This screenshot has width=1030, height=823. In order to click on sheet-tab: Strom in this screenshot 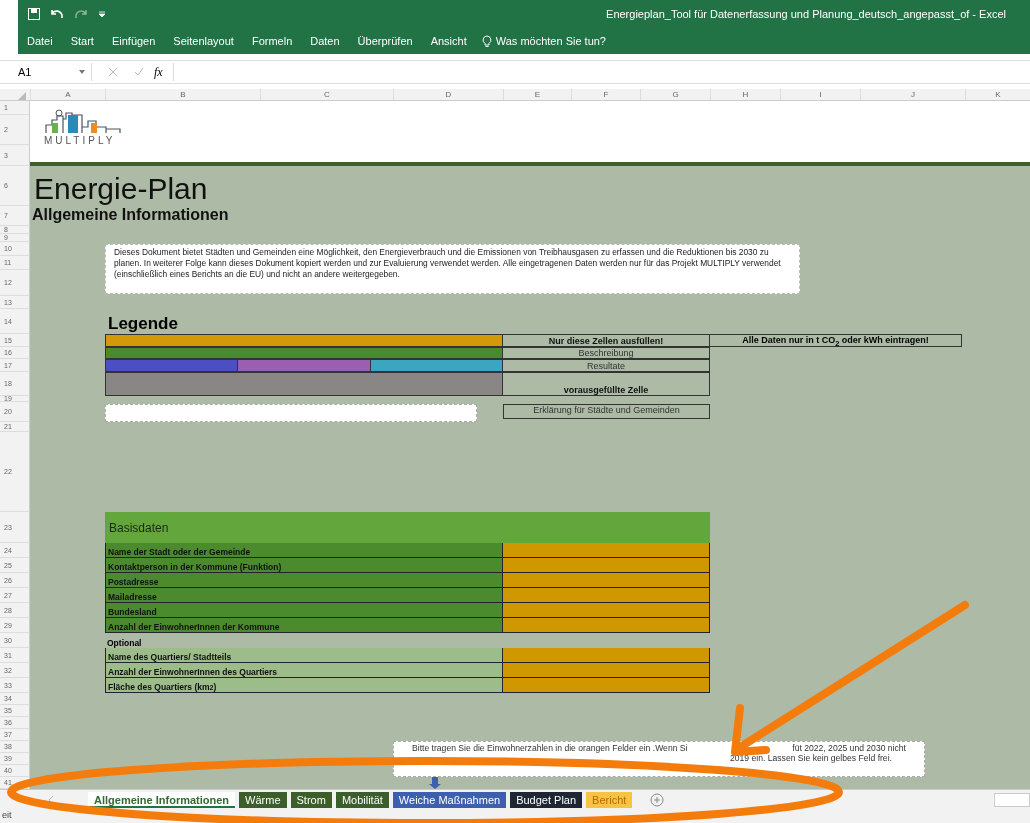, I will do `click(311, 800)`.